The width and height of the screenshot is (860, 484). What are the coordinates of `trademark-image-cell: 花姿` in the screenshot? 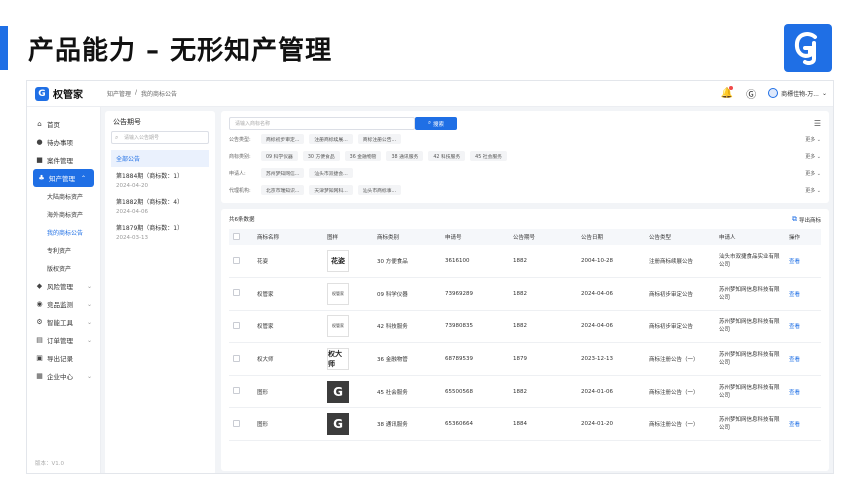 It's located at (348, 262).